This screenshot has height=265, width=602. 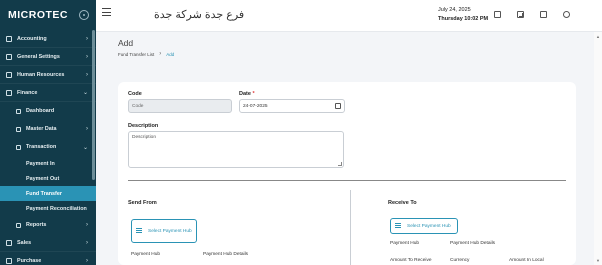 I want to click on sidebar-item-label: Master Data, so click(x=41, y=129).